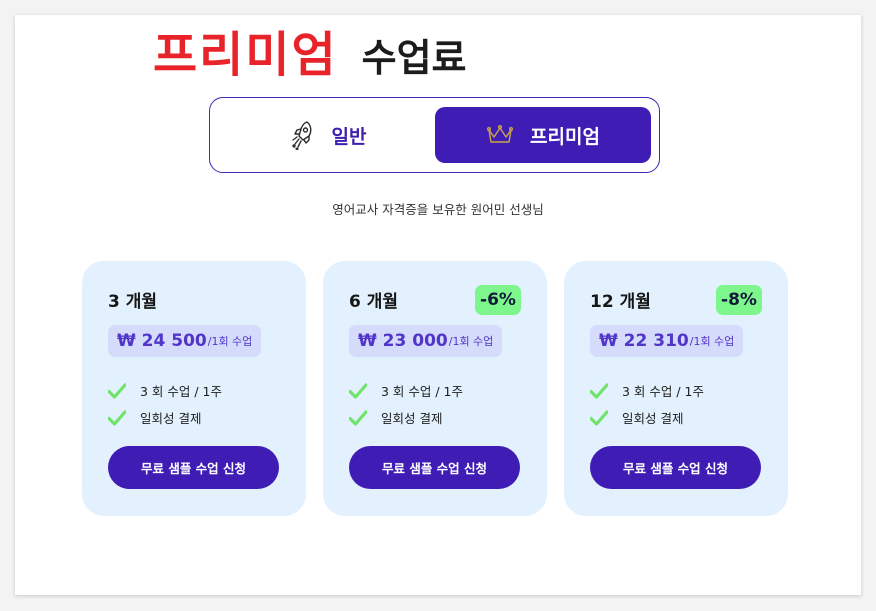 The width and height of the screenshot is (876, 611). What do you see at coordinates (498, 300) in the screenshot?
I see `discount-badge: -6%` at bounding box center [498, 300].